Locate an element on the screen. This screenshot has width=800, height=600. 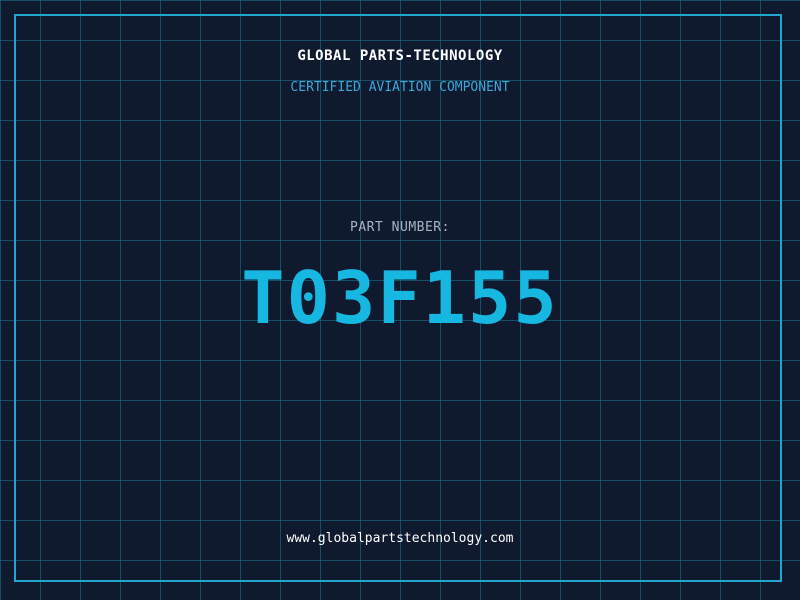
company-name: GLOBAL PARTS-TECHNOLOGY is located at coordinates (400, 56).